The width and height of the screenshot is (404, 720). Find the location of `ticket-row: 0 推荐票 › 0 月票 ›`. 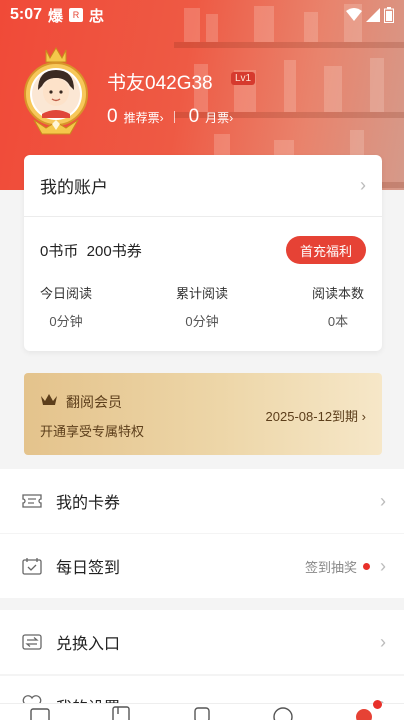

ticket-row: 0 推荐票 › 0 月票 › is located at coordinates (170, 117).